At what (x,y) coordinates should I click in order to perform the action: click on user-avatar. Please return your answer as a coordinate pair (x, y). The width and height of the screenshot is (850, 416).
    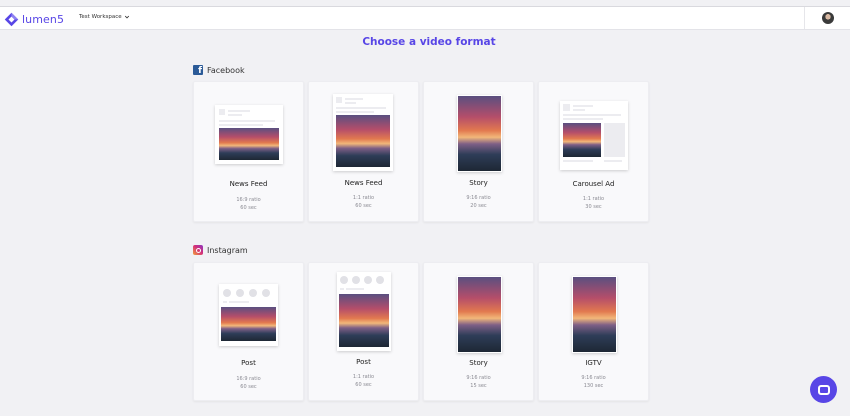
    Looking at the image, I should click on (827, 18).